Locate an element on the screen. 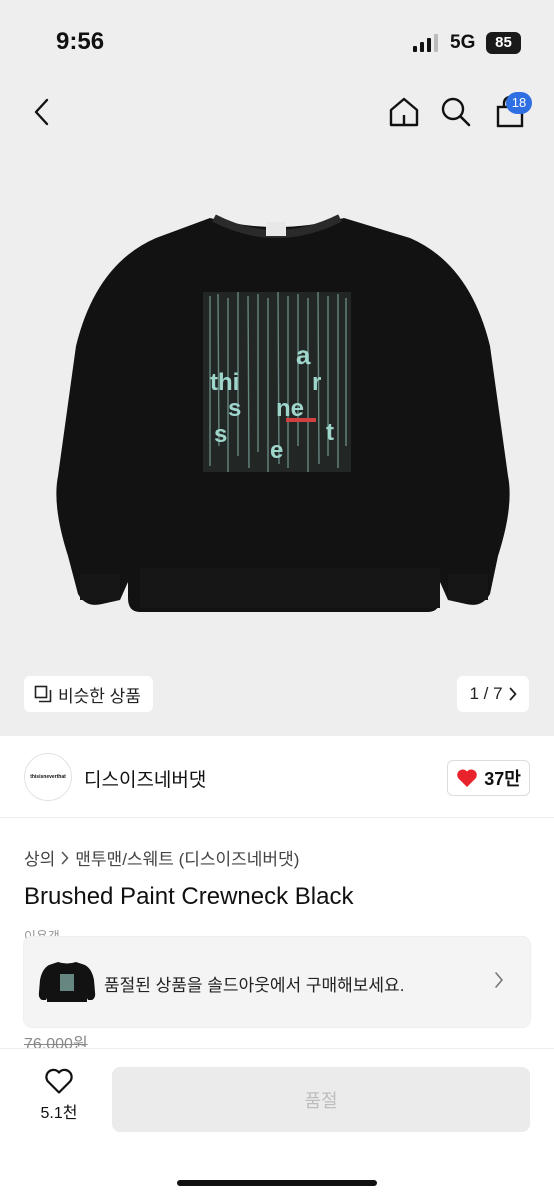  top-nav is located at coordinates (277, 113).